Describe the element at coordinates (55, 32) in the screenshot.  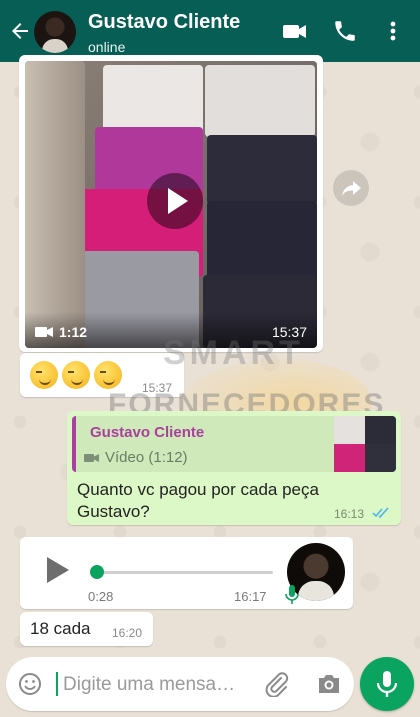
I see `contact-avatar` at that location.